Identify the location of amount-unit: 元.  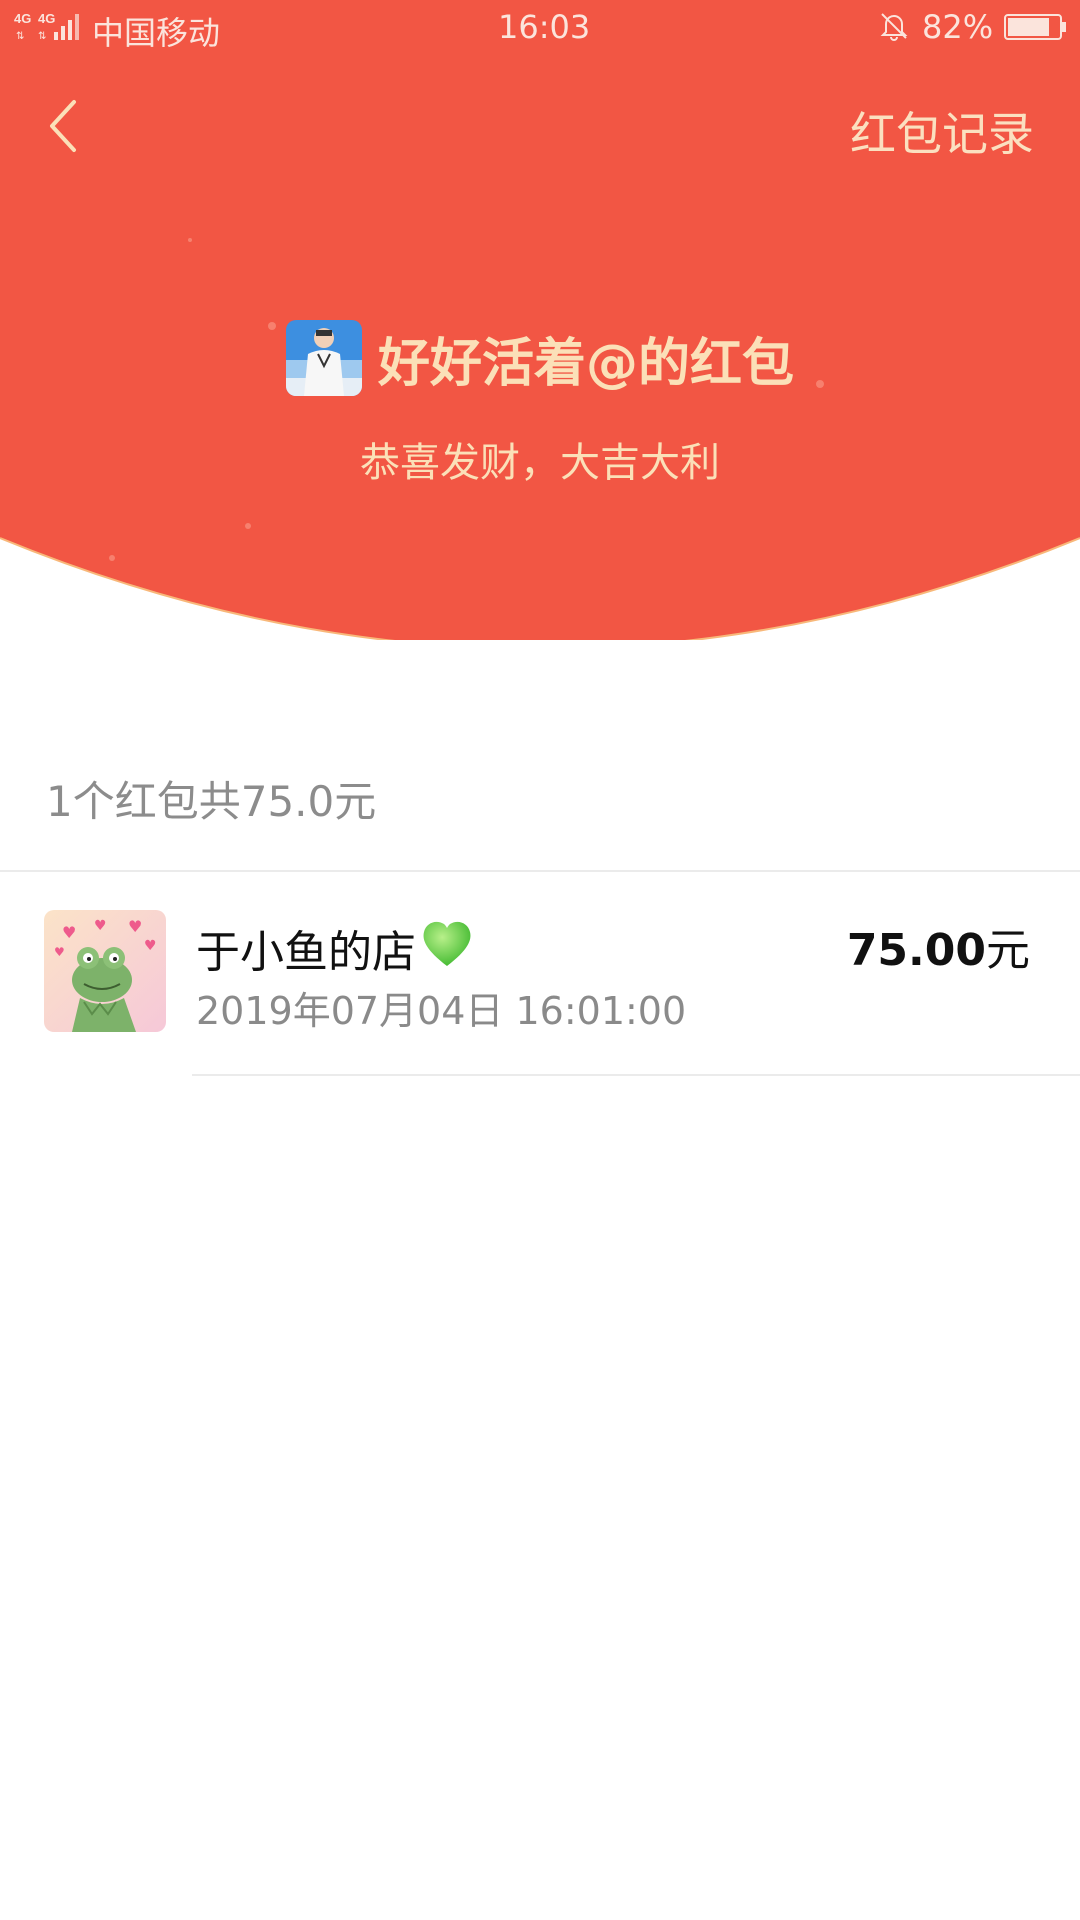
(1008, 950).